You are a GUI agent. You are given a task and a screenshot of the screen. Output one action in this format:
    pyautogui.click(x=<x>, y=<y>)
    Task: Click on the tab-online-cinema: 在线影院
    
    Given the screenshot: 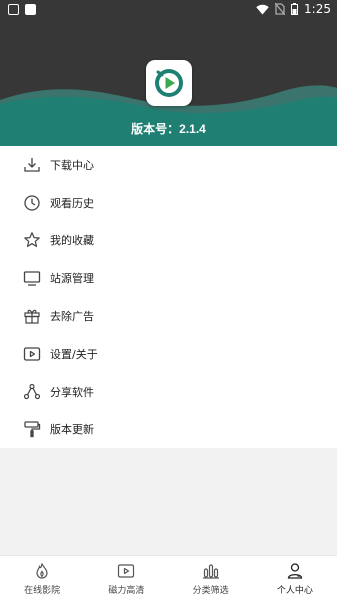 What is the action you would take?
    pyautogui.click(x=42, y=578)
    